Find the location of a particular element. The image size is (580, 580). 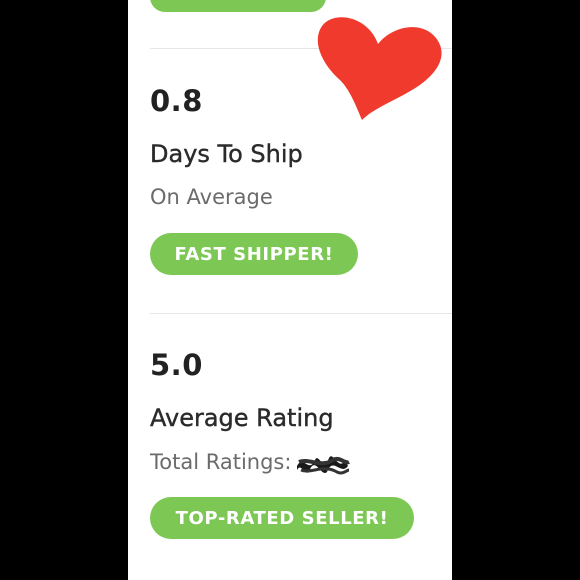

average-rating-title: Average Rating is located at coordinates (242, 418).